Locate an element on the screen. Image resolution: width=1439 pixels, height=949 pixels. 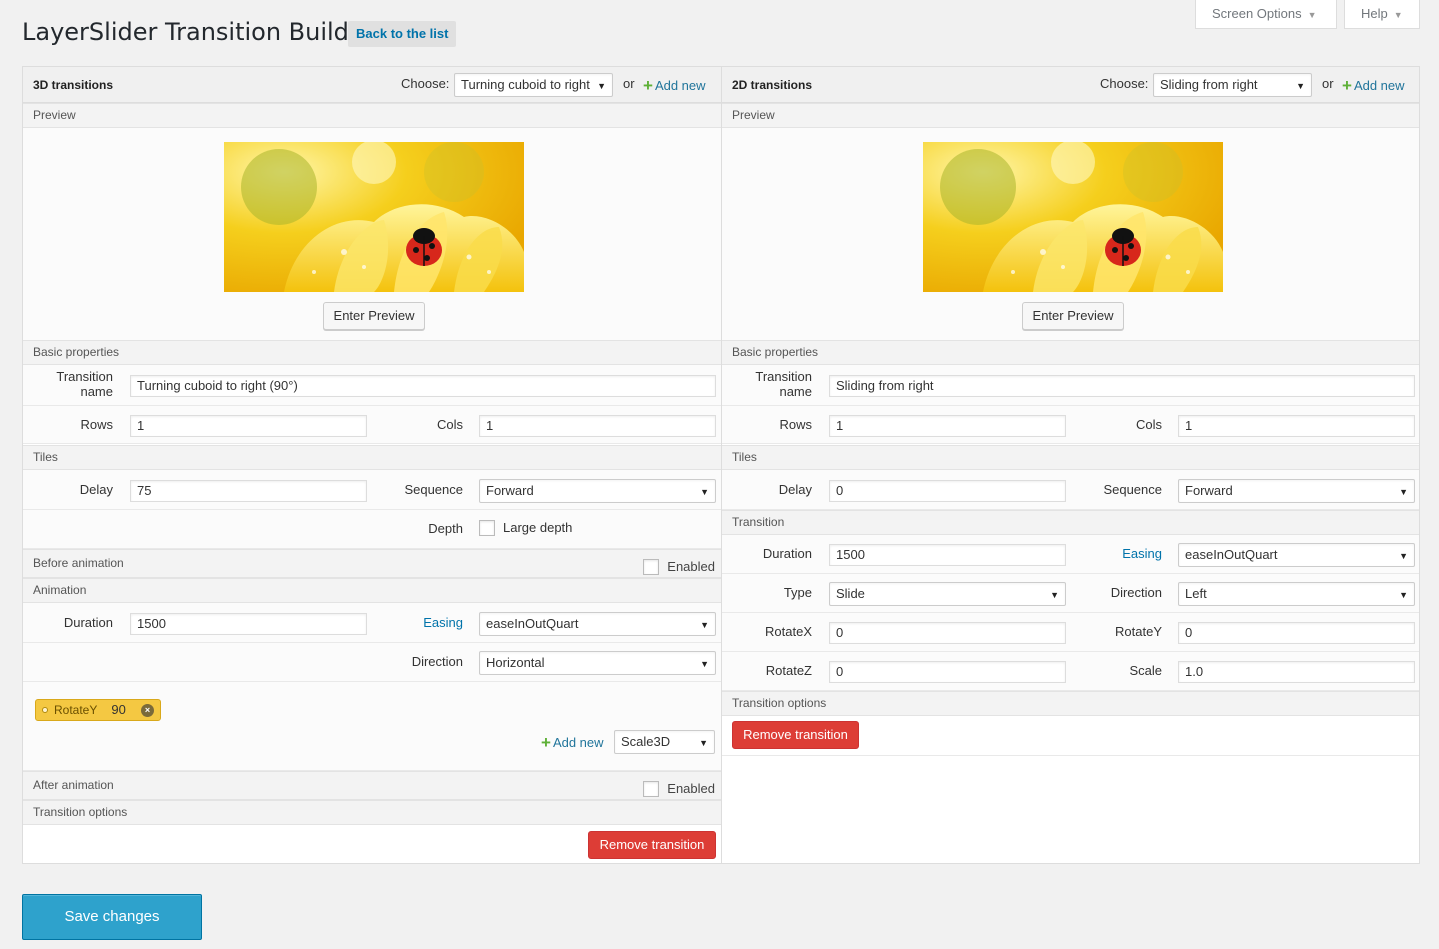
rotatey-label: RotateY is located at coordinates (1138, 631).